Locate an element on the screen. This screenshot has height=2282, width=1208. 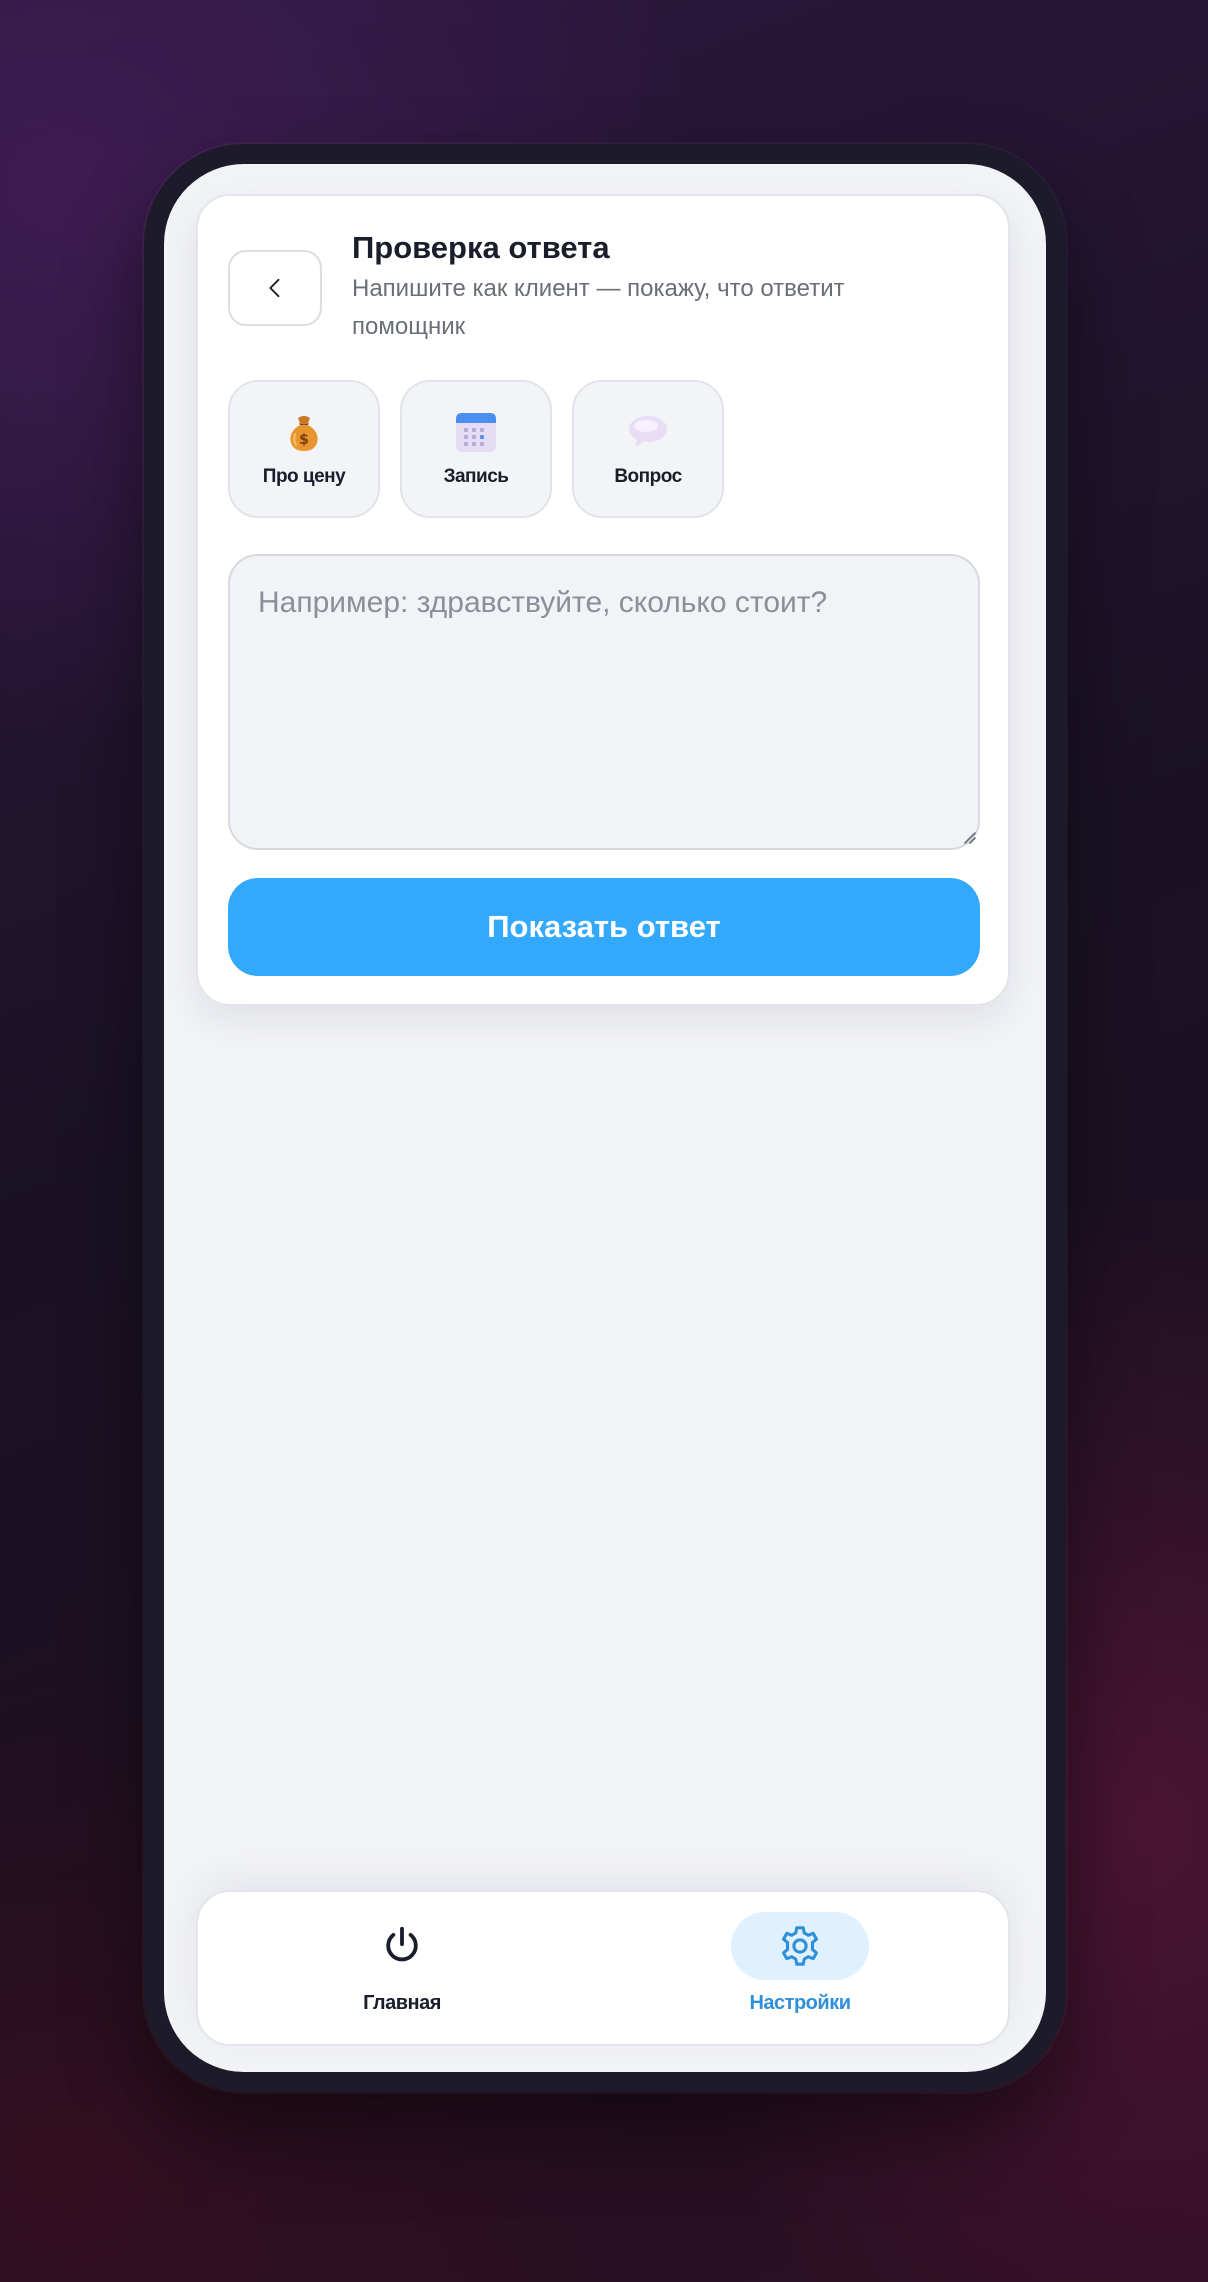
resize-handle-icon is located at coordinates (969, 837).